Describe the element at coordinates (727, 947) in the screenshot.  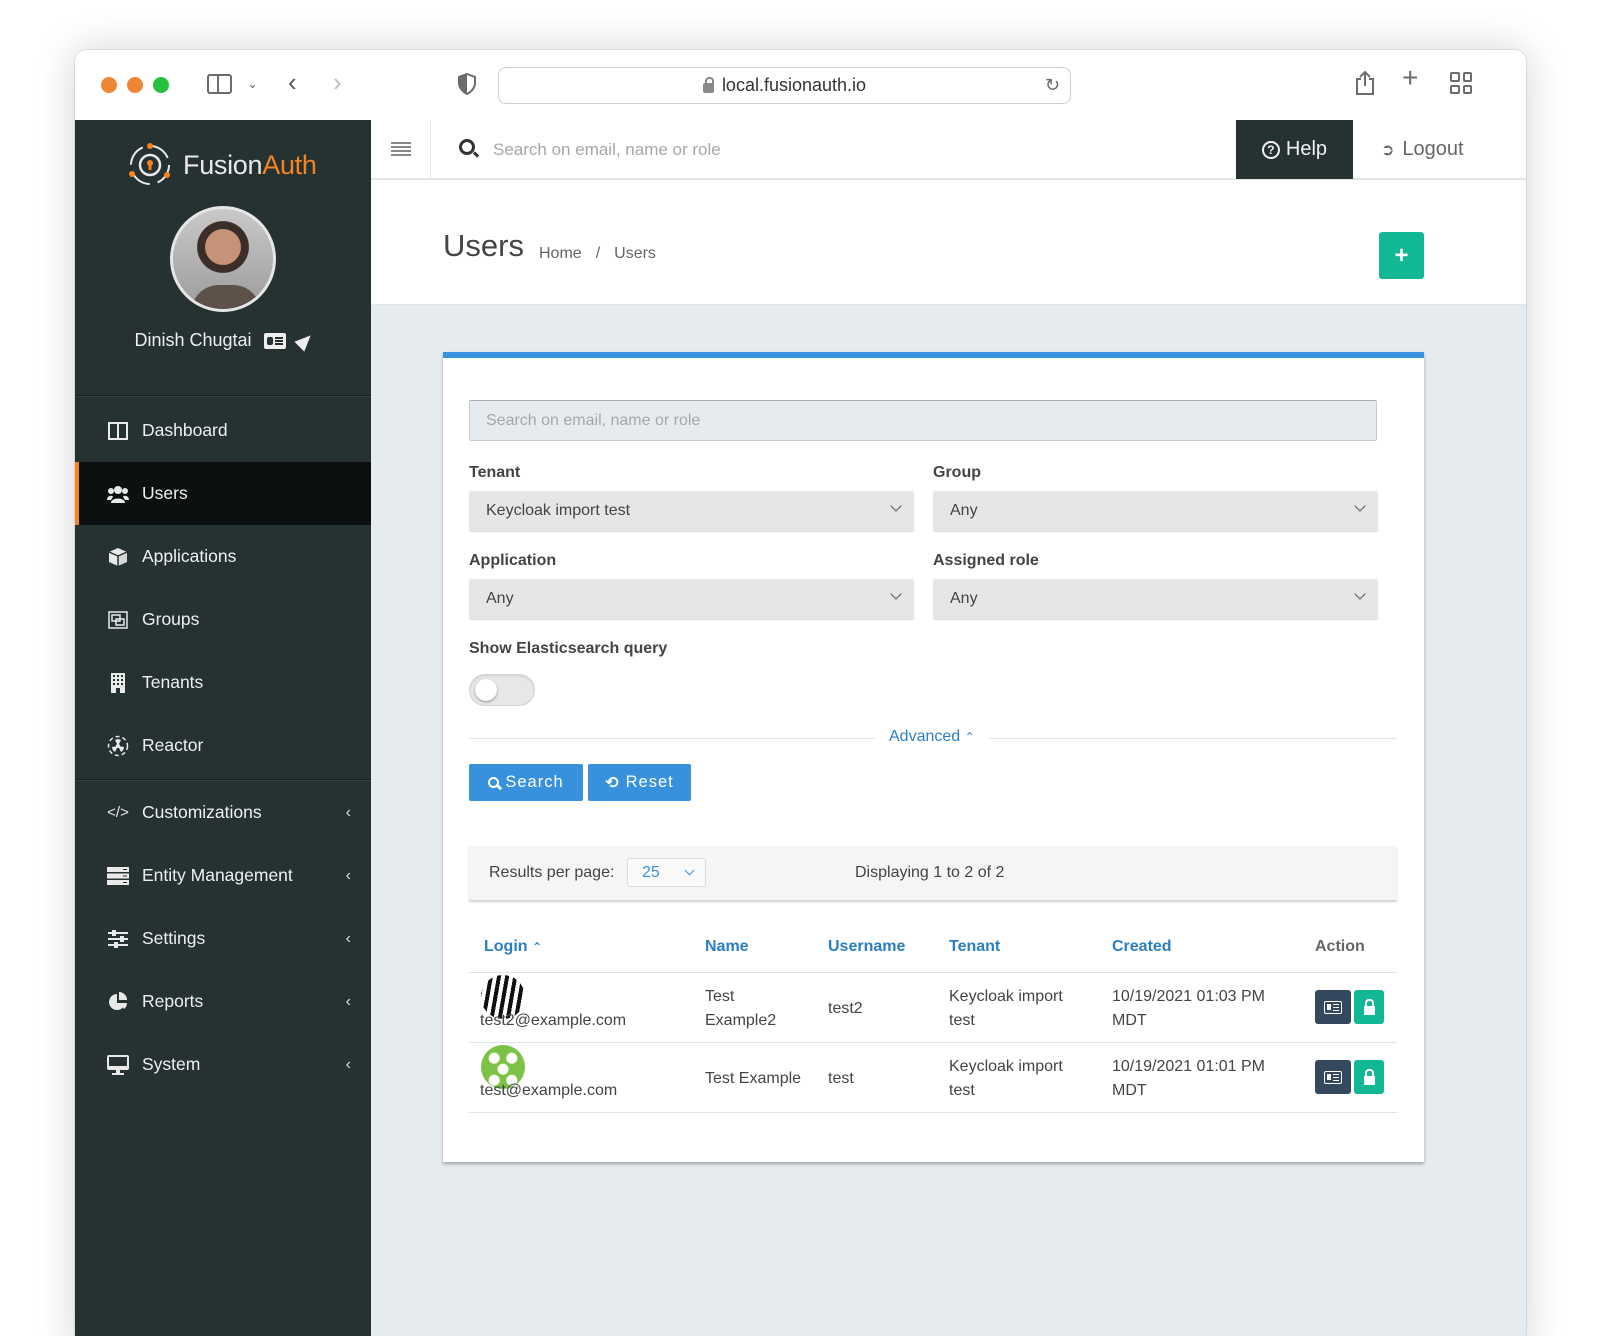
I see `column-header-name: Name` at that location.